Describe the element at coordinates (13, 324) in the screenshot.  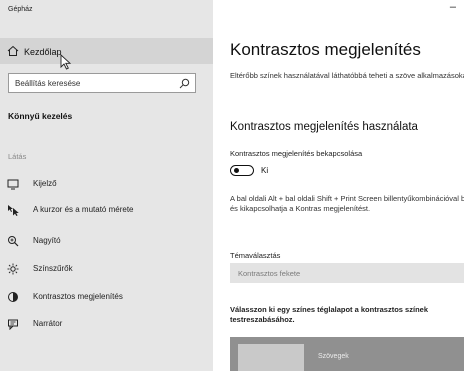
I see `narrator-icon` at that location.